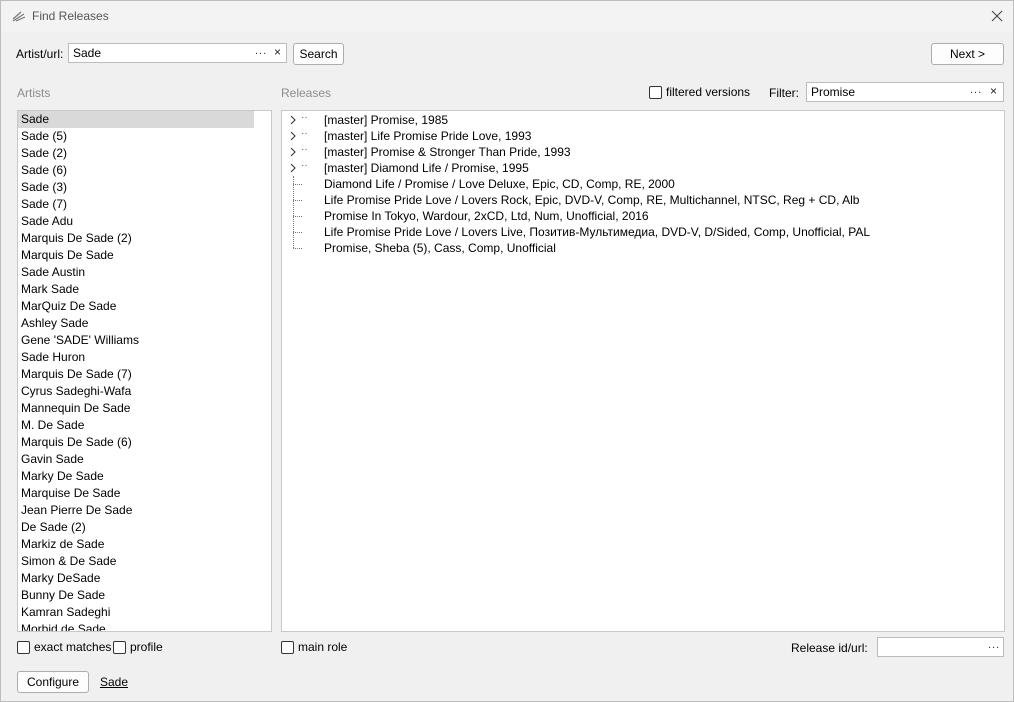  What do you see at coordinates (993, 91) in the screenshot?
I see `filter-clear-button: ×` at bounding box center [993, 91].